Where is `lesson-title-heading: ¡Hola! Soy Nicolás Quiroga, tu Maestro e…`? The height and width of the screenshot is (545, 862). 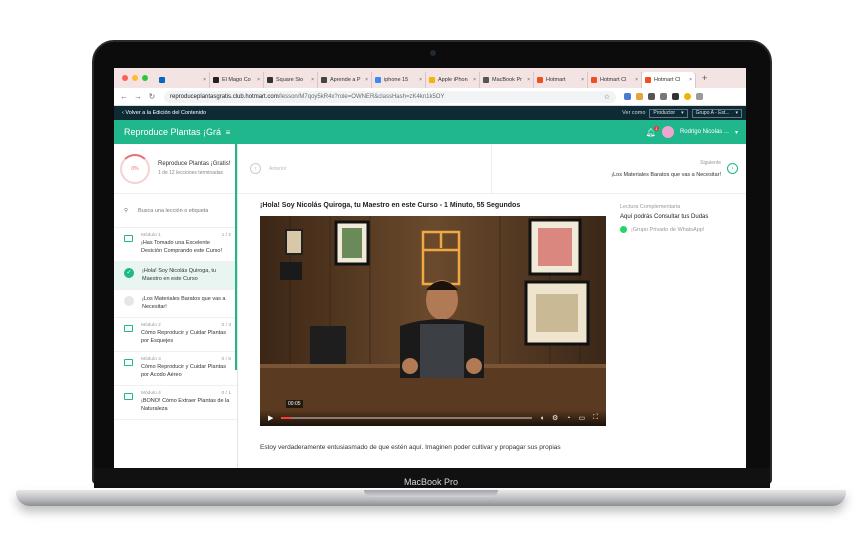 lesson-title-heading: ¡Hola! Soy Nicolás Quiroga, tu Maestro e… is located at coordinates (390, 205).